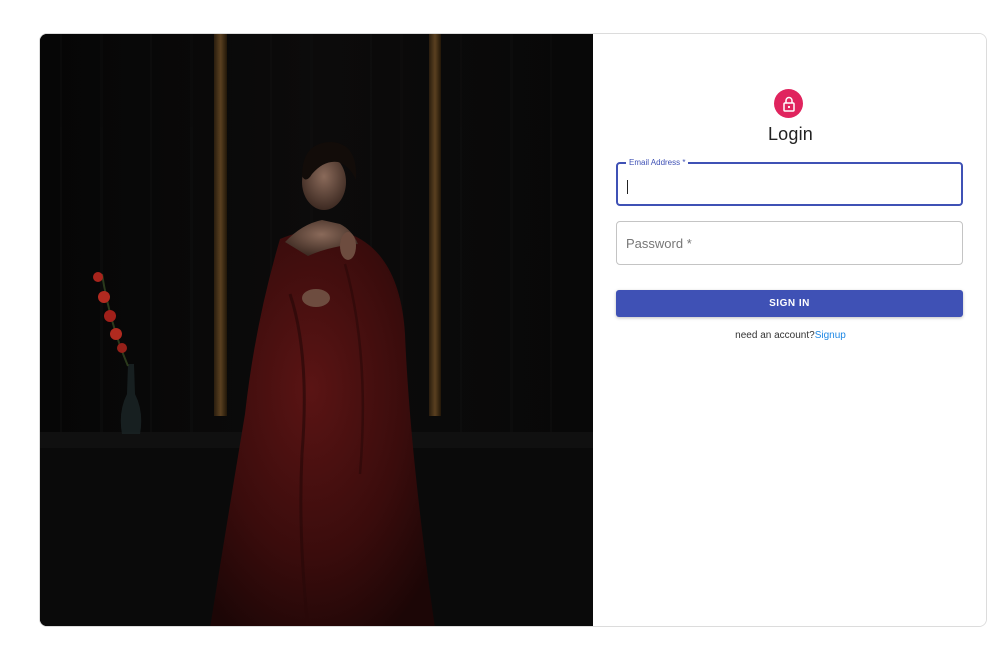 This screenshot has width=988, height=662. I want to click on signup-link: Signup, so click(830, 335).